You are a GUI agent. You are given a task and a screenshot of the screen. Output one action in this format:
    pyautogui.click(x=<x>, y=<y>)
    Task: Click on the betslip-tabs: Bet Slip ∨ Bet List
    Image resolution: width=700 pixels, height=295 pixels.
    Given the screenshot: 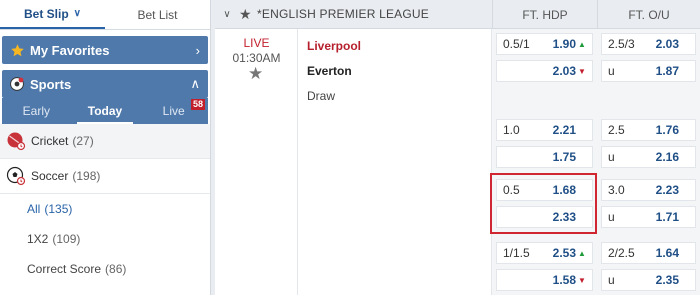 What is the action you would take?
    pyautogui.click(x=105, y=15)
    